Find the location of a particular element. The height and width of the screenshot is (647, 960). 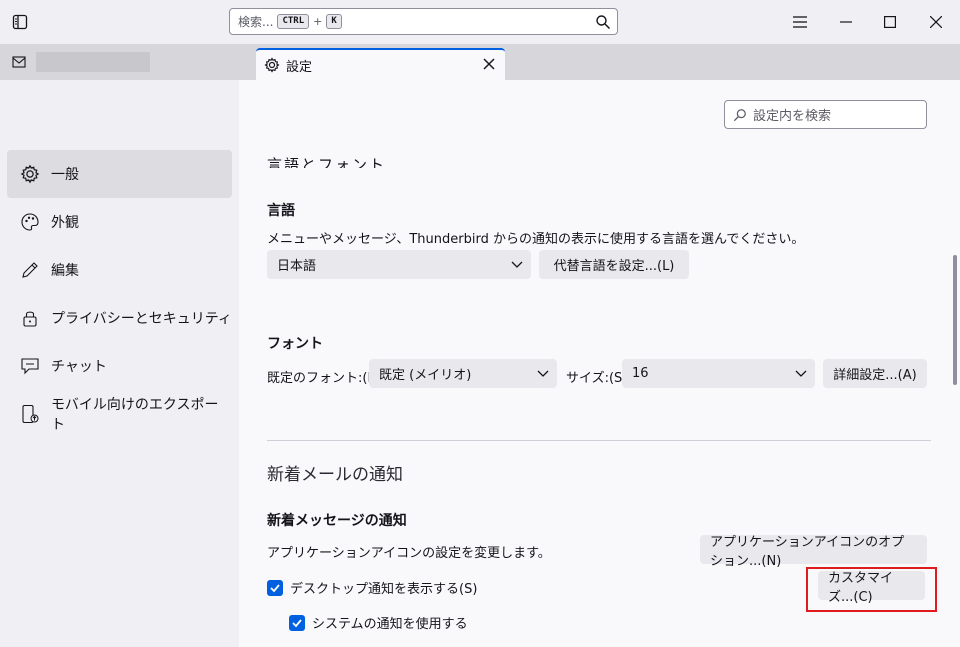

settings-search-input: 設定内を検索 is located at coordinates (825, 114).